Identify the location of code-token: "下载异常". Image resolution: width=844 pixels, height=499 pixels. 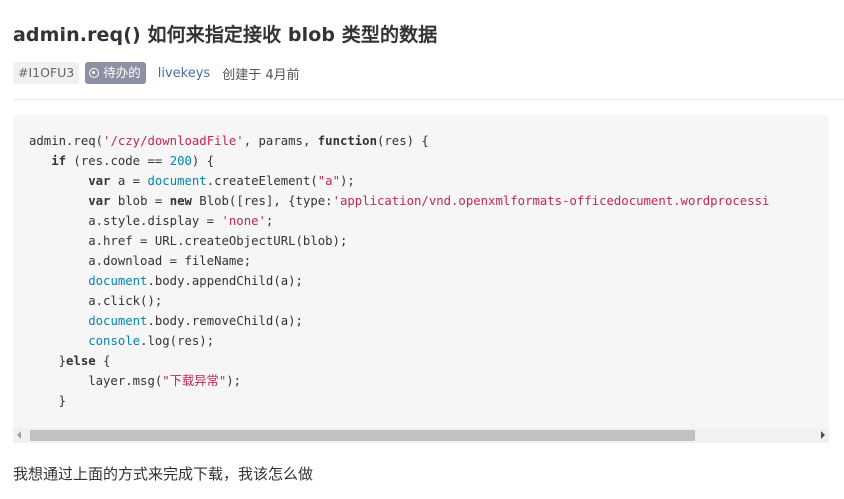
(194, 381).